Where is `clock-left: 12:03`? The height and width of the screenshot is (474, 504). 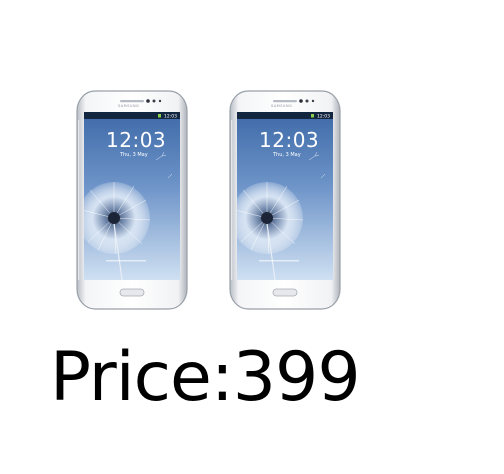
clock-left: 12:03 is located at coordinates (136, 140).